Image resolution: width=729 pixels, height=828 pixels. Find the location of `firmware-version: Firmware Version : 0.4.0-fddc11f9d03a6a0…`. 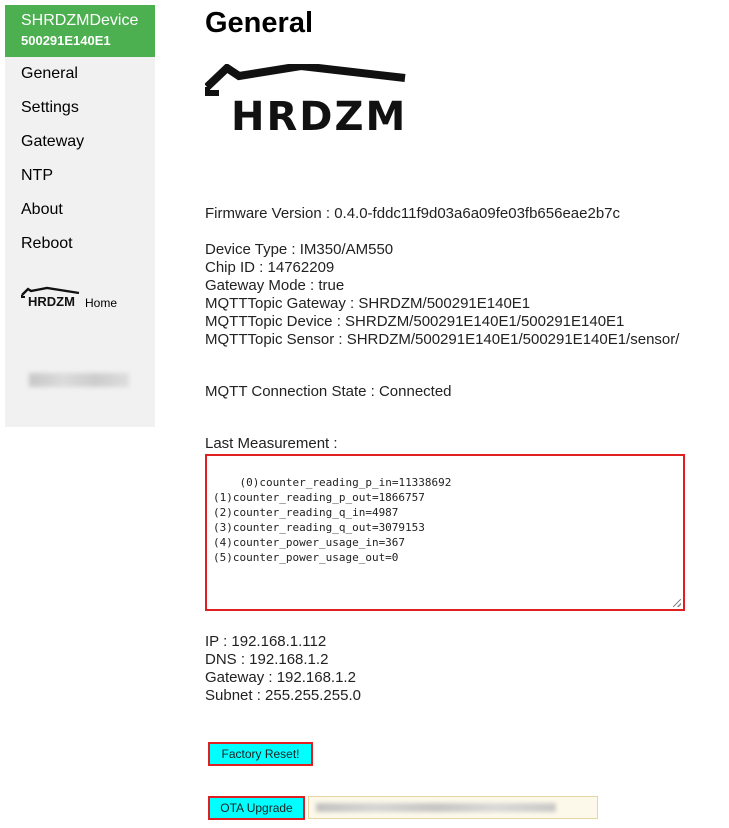

firmware-version: Firmware Version : 0.4.0-fddc11f9d03a6a0… is located at coordinates (413, 213).